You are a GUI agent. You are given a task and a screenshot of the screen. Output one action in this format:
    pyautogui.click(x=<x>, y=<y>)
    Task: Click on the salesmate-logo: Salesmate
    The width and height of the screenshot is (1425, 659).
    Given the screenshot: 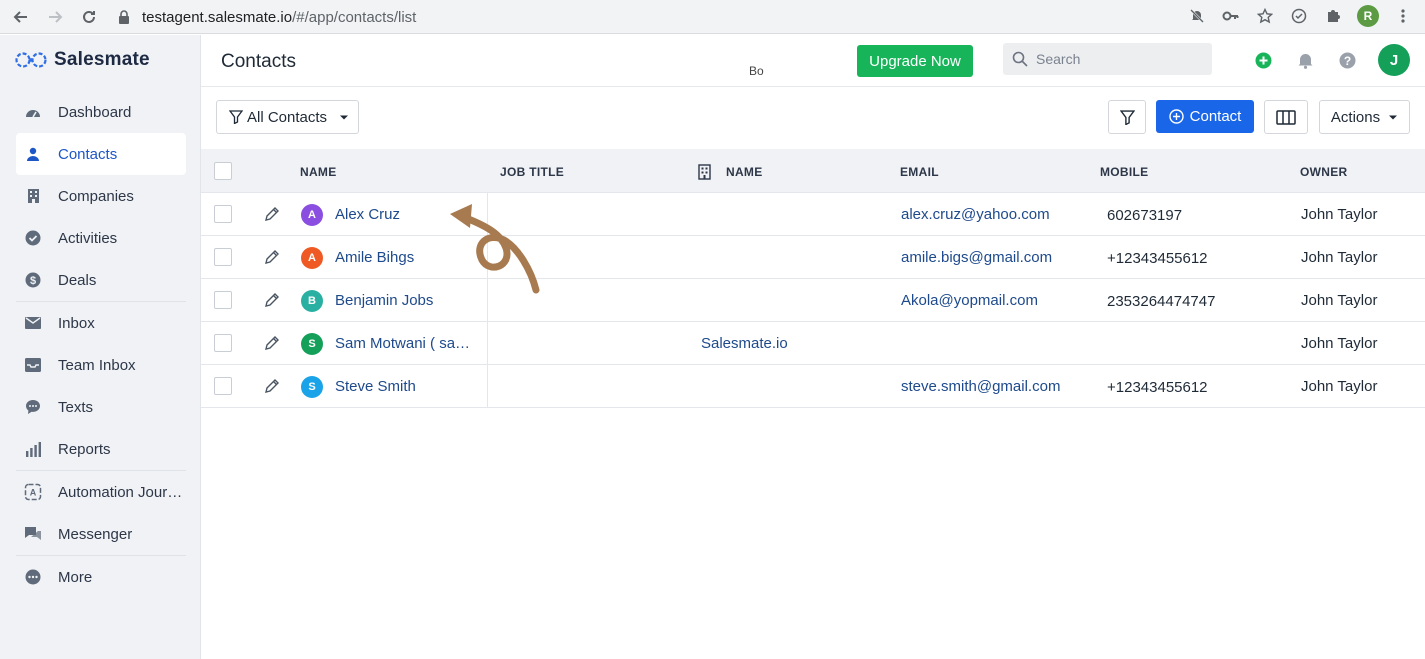 What is the action you would take?
    pyautogui.click(x=82, y=60)
    